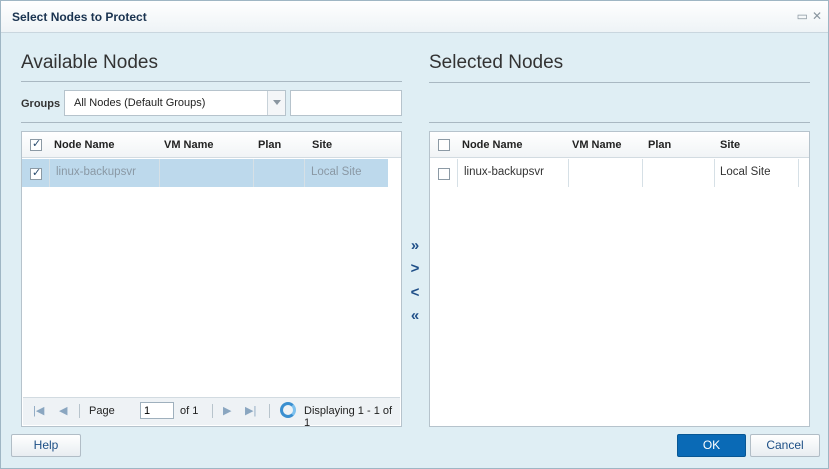  What do you see at coordinates (102, 411) in the screenshot?
I see `page-label: Page` at bounding box center [102, 411].